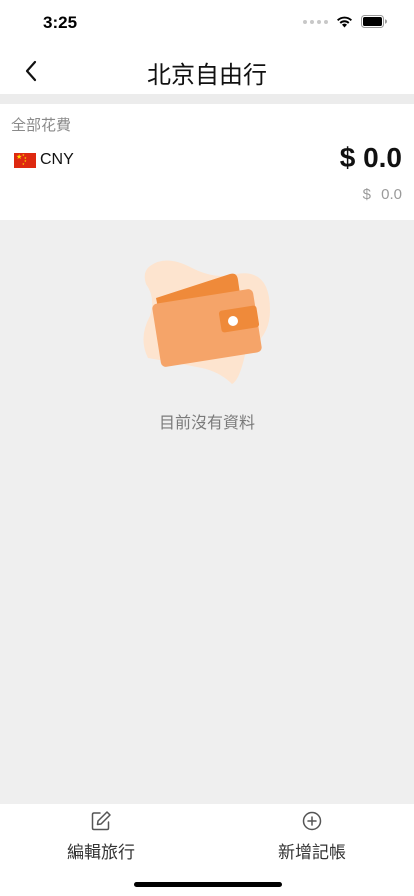 The image size is (414, 896). Describe the element at coordinates (41, 125) in the screenshot. I see `summary-label: 全部花費` at that location.